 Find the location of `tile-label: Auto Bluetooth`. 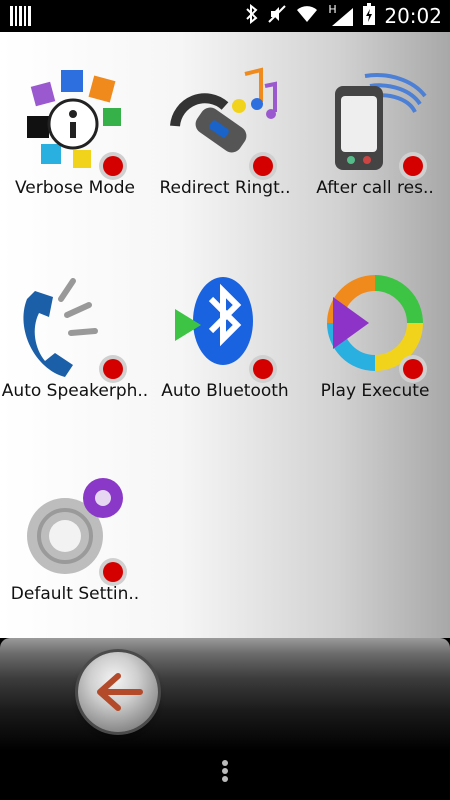

tile-label: Auto Bluetooth is located at coordinates (225, 391).